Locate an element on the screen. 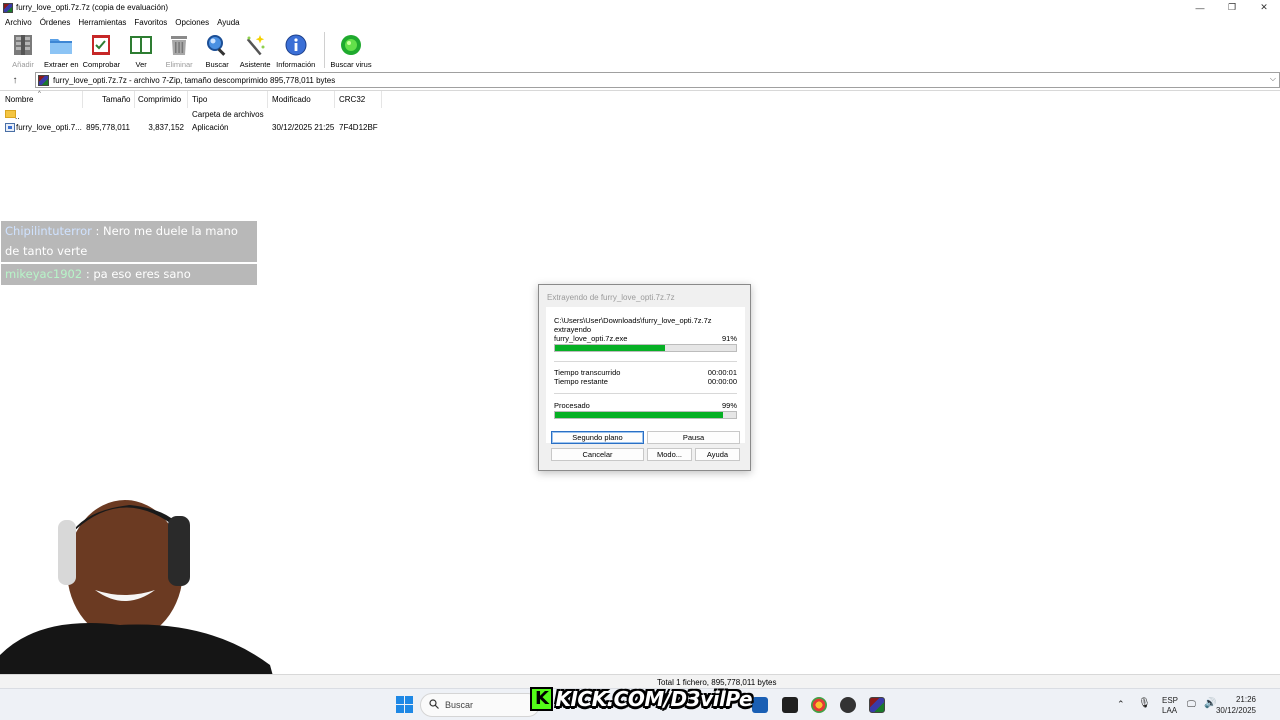  elapsed-label: Tiempo transcurrido is located at coordinates (587, 372).